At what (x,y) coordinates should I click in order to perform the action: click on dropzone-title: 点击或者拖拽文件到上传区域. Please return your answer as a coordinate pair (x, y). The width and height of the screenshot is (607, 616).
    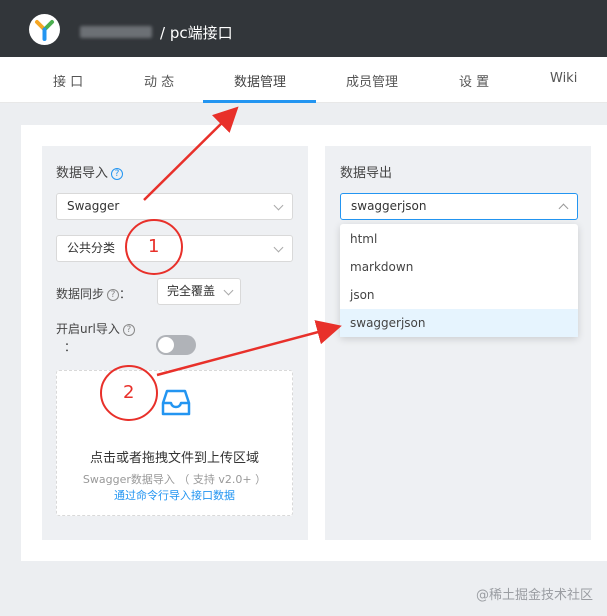
    Looking at the image, I should click on (174, 458).